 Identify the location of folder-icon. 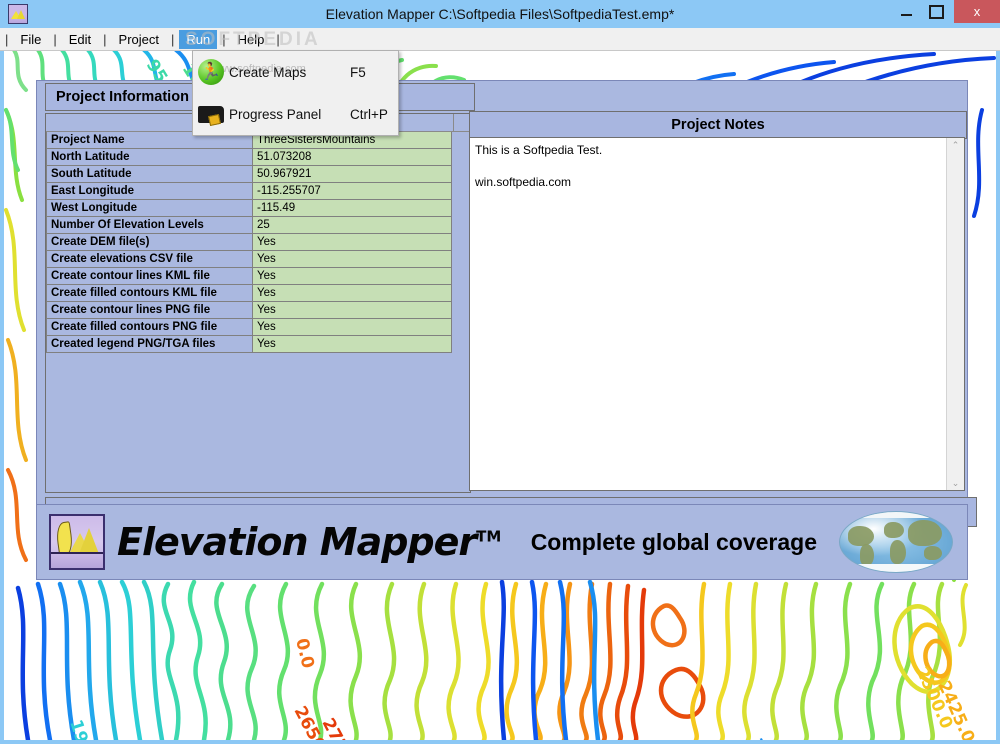
(211, 114).